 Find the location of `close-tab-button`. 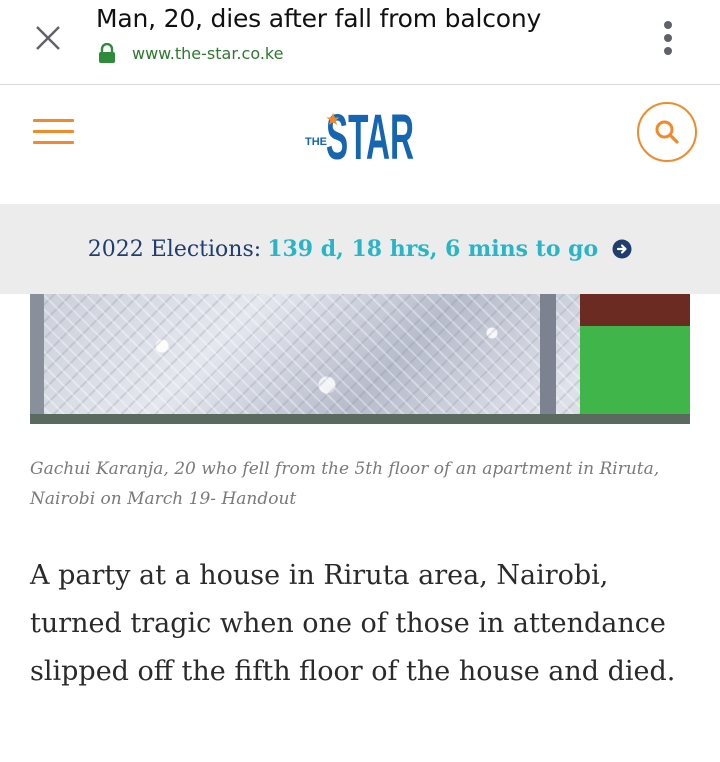

close-tab-button is located at coordinates (48, 38).